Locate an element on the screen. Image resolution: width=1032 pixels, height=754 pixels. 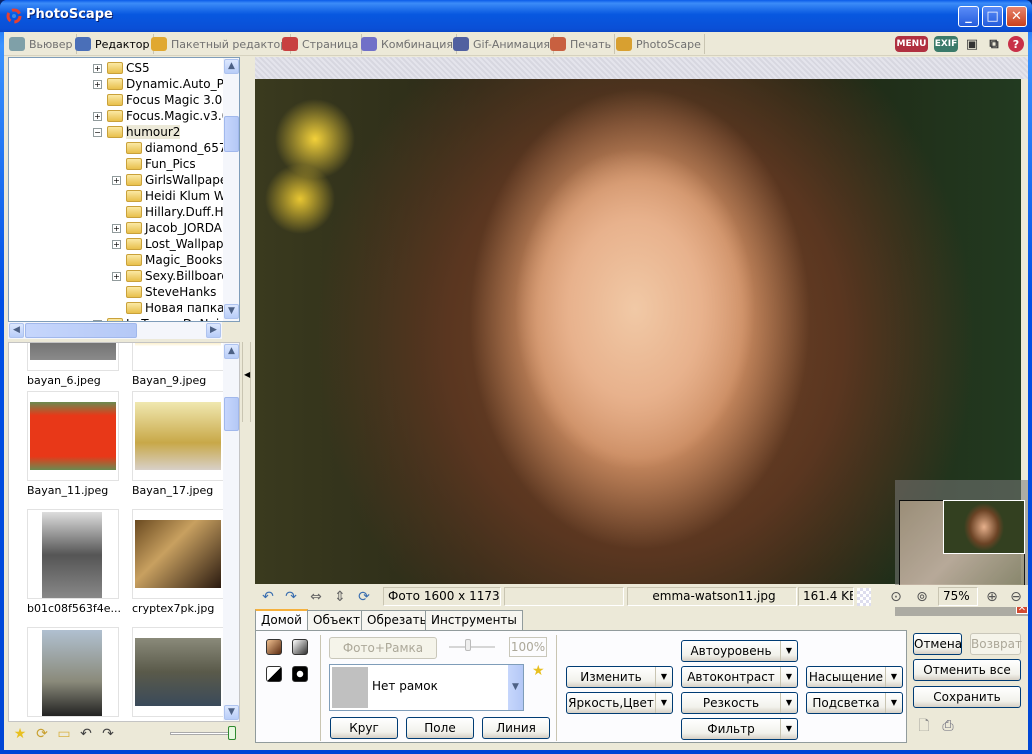
tree-item: + Lost_Wallpape is located at coordinates (171, 244).